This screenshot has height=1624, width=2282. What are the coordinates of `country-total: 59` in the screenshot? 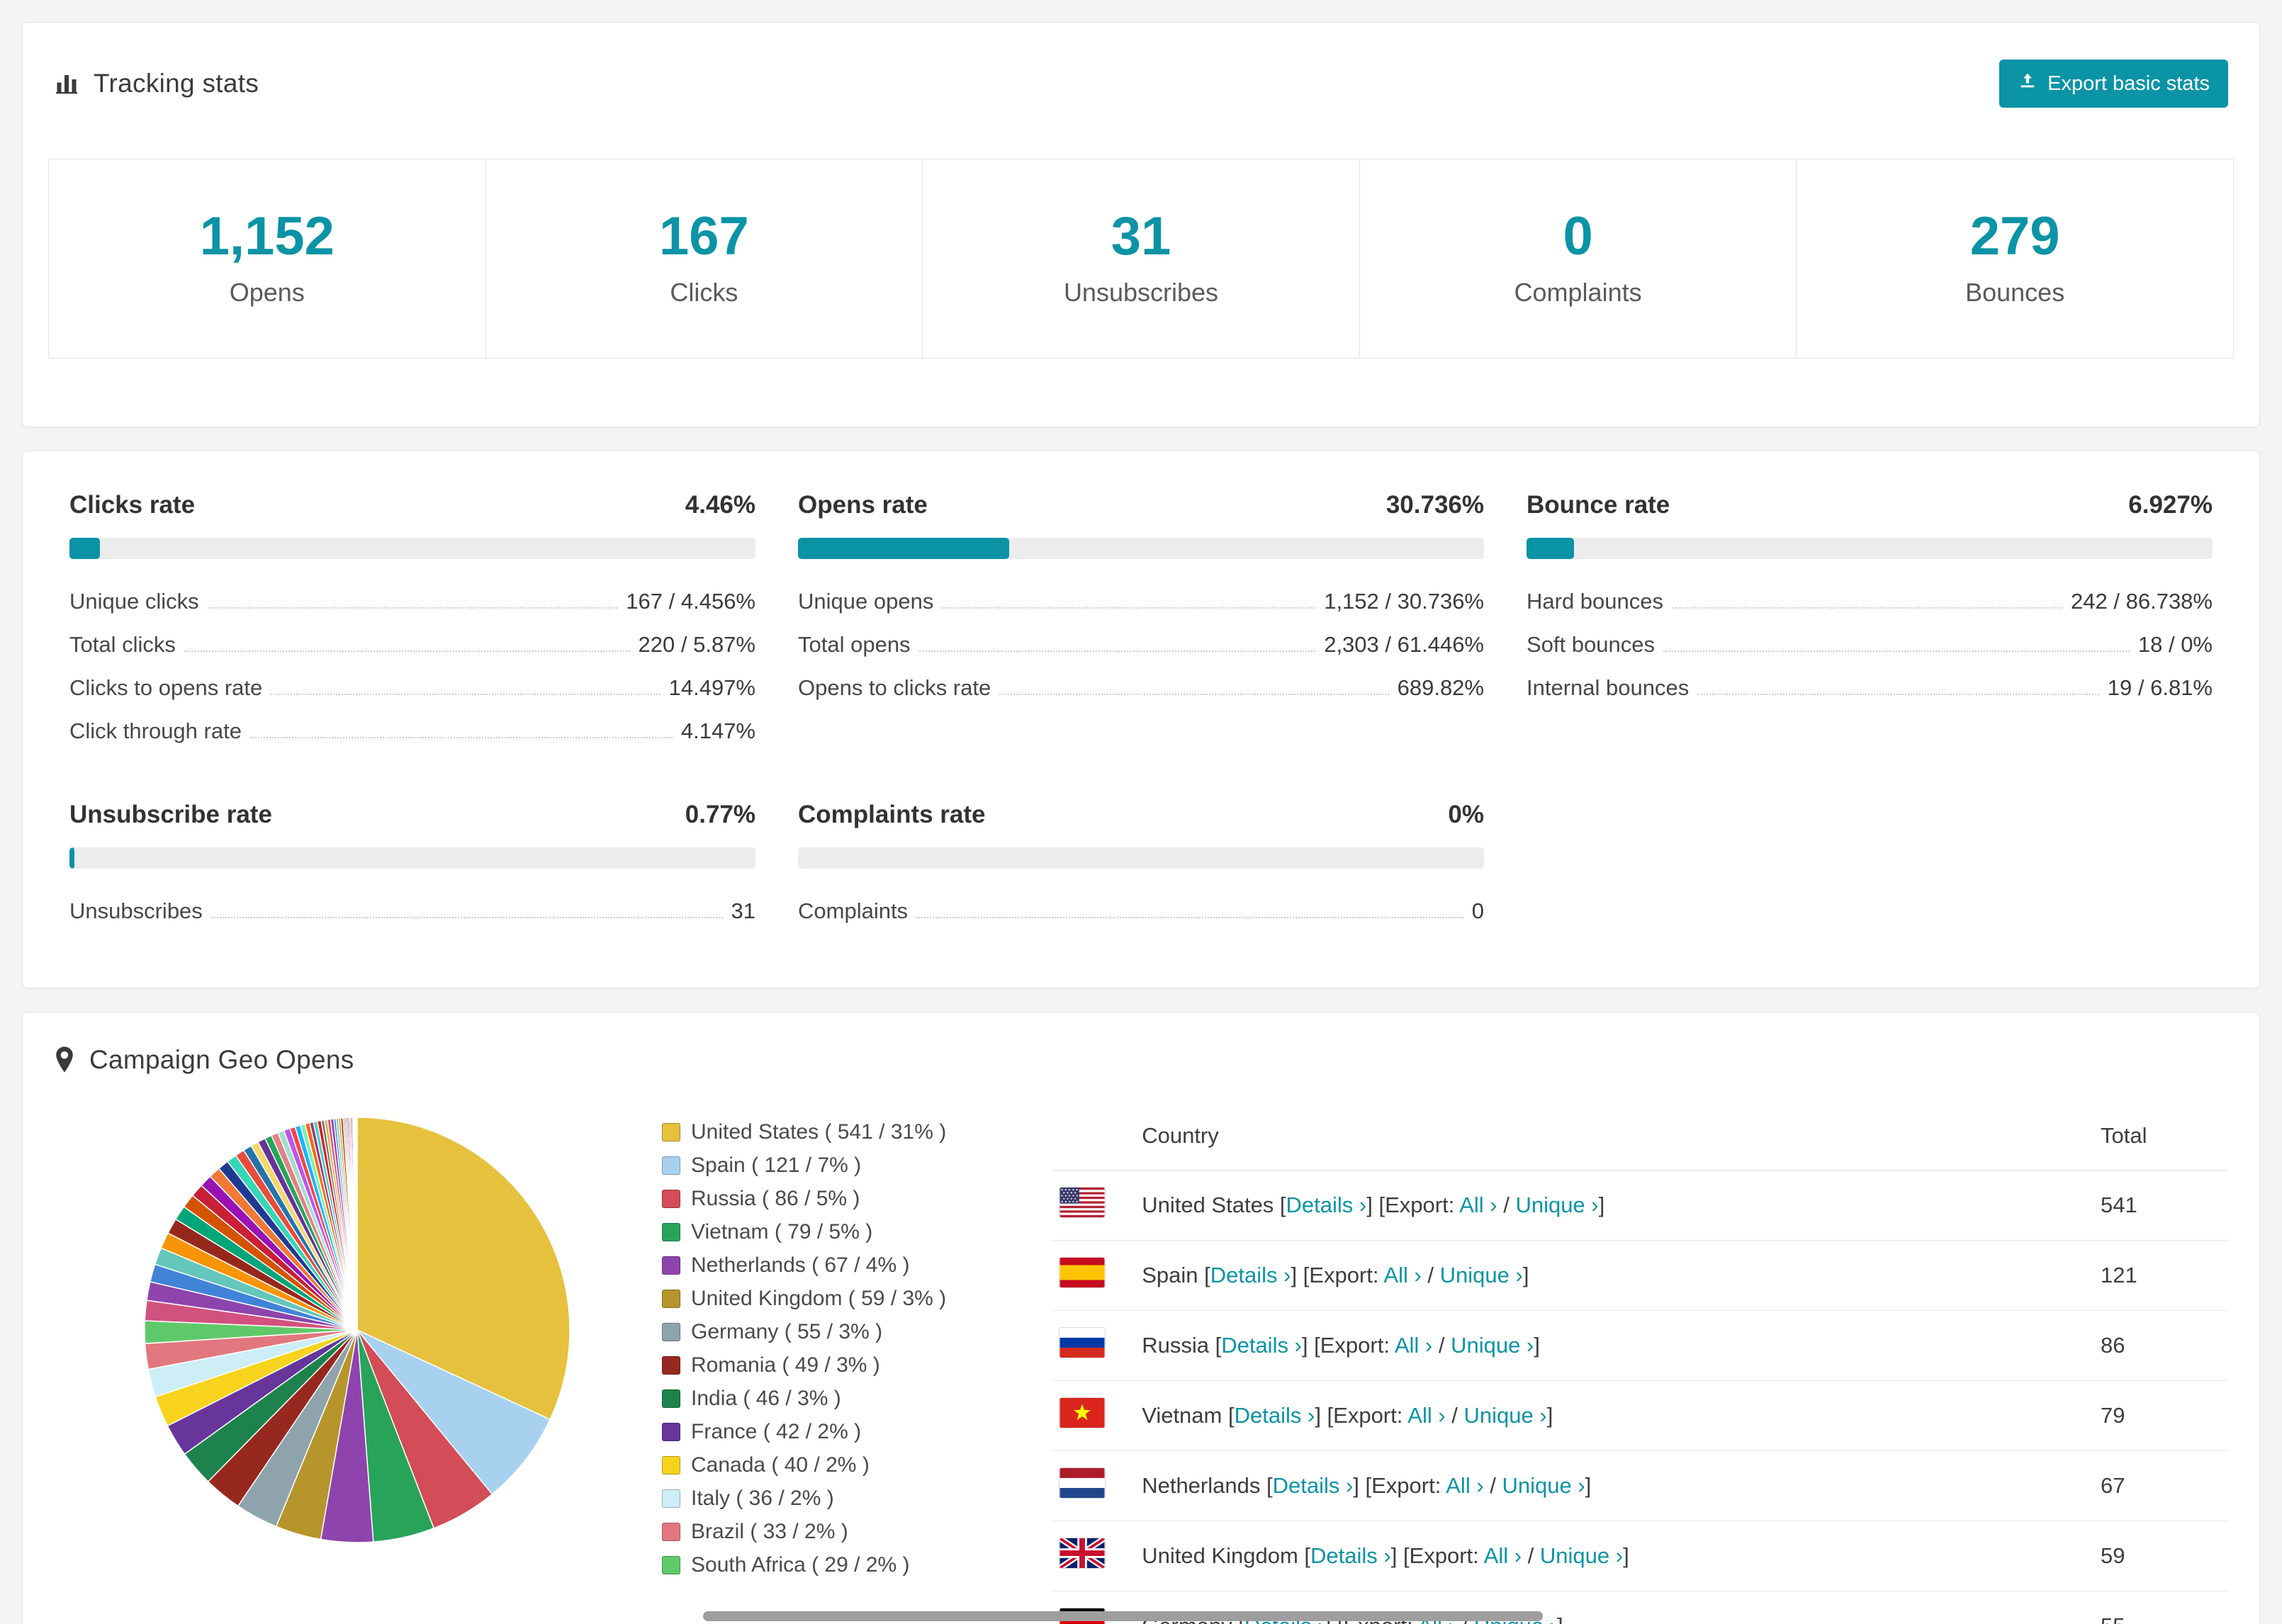 It's located at (2160, 1556).